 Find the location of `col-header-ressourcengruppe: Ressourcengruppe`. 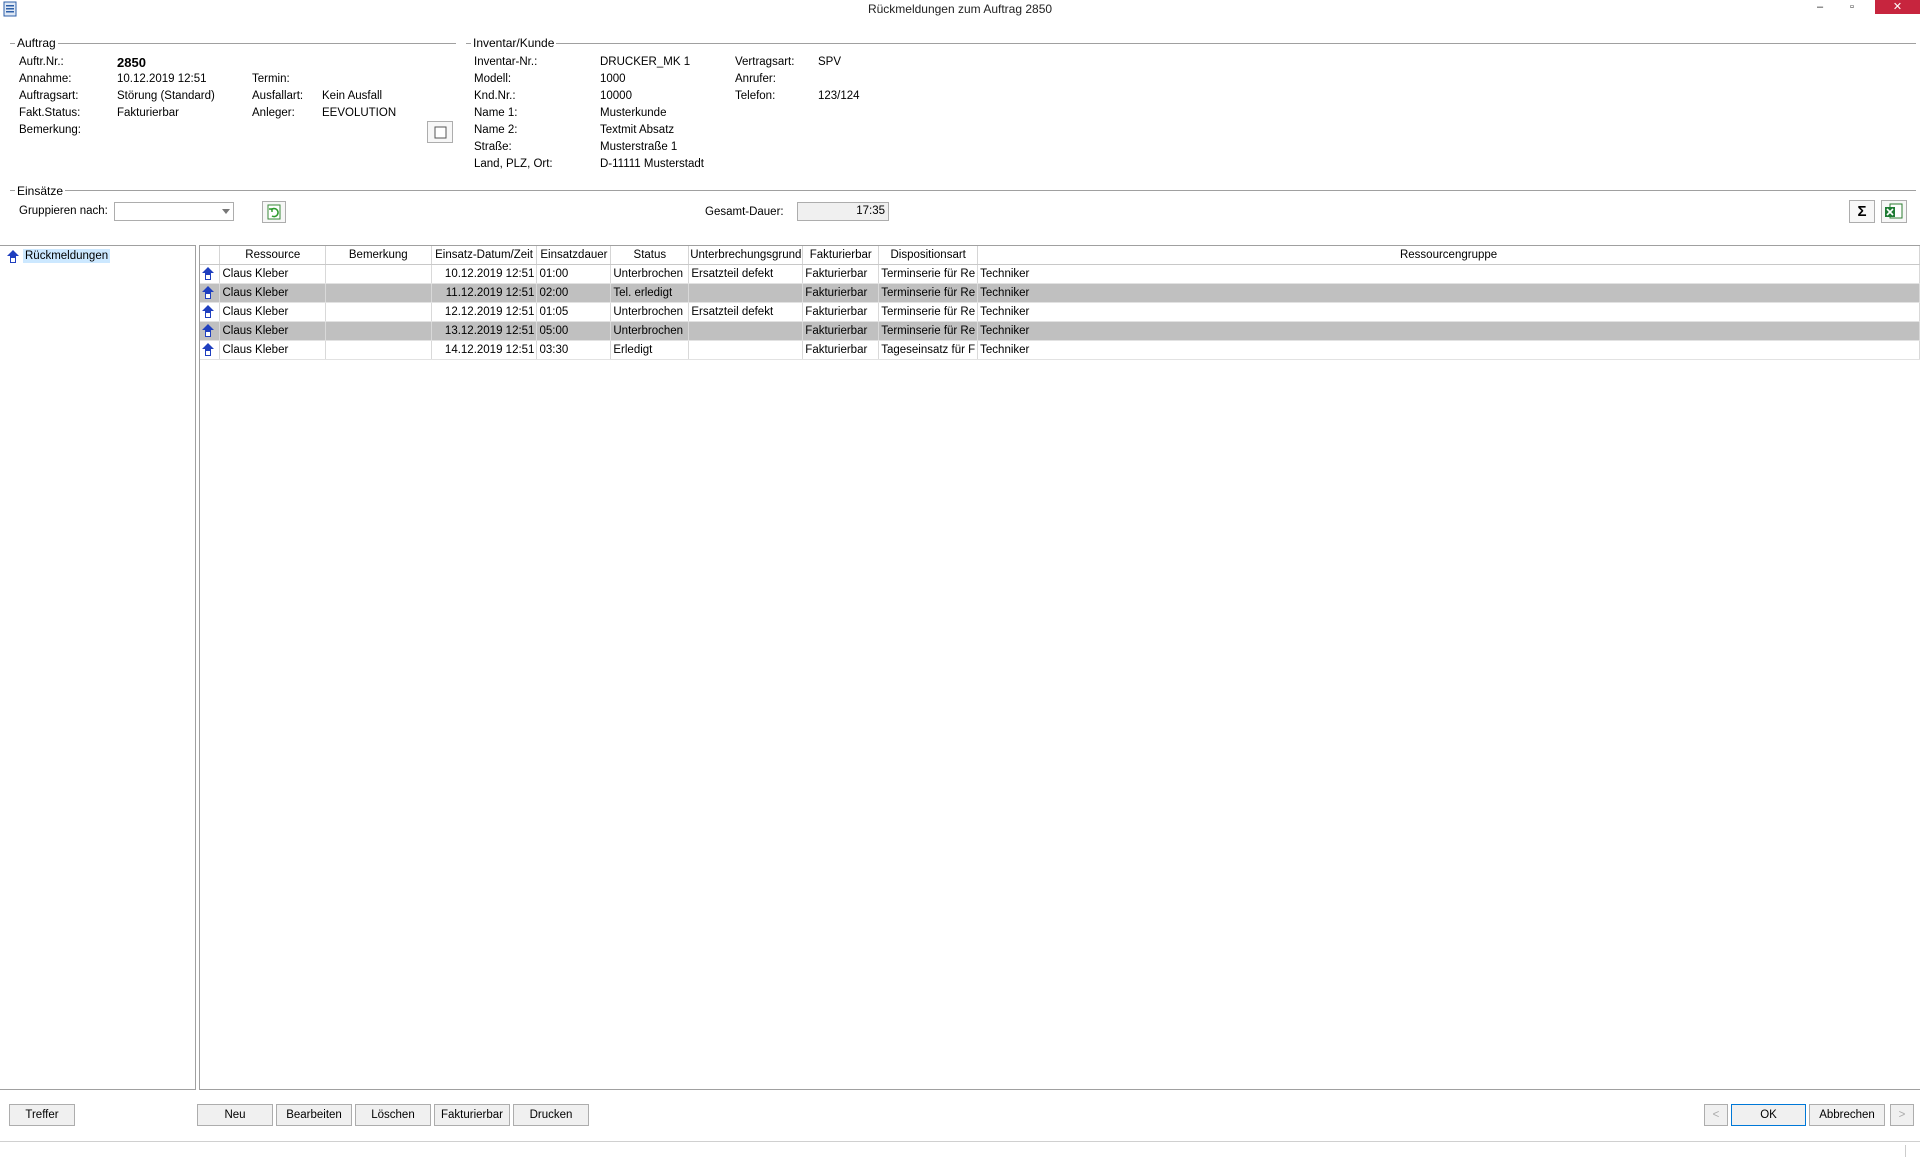

col-header-ressourcengruppe: Ressourcengruppe is located at coordinates (1448, 255).